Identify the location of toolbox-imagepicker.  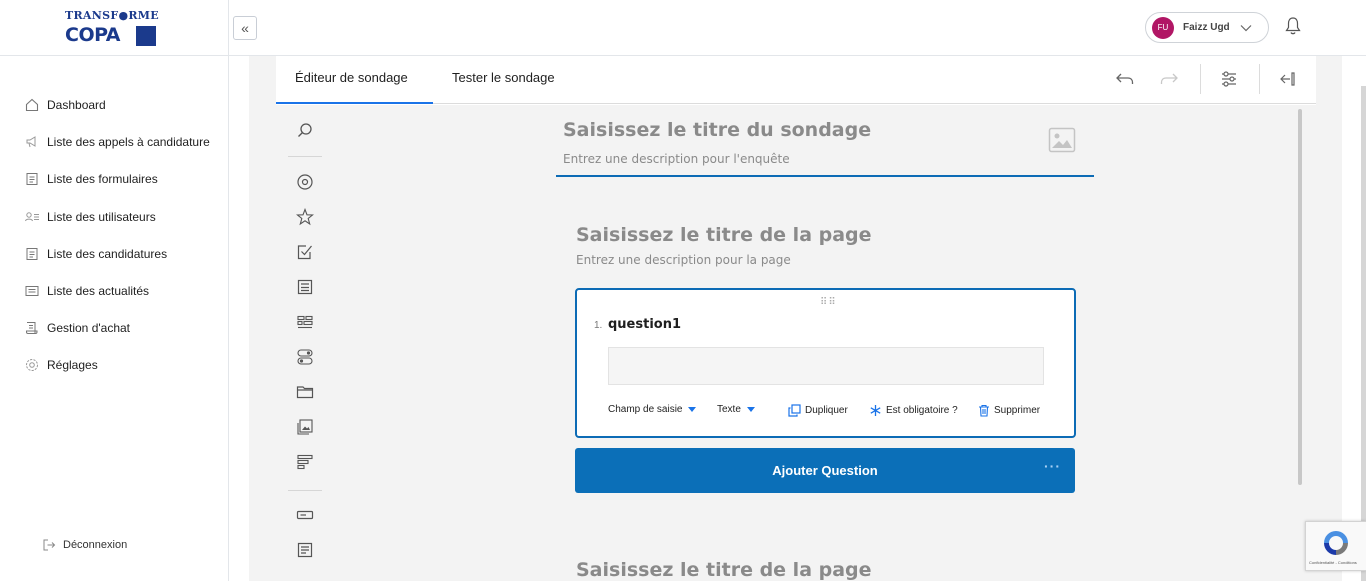
(305, 427).